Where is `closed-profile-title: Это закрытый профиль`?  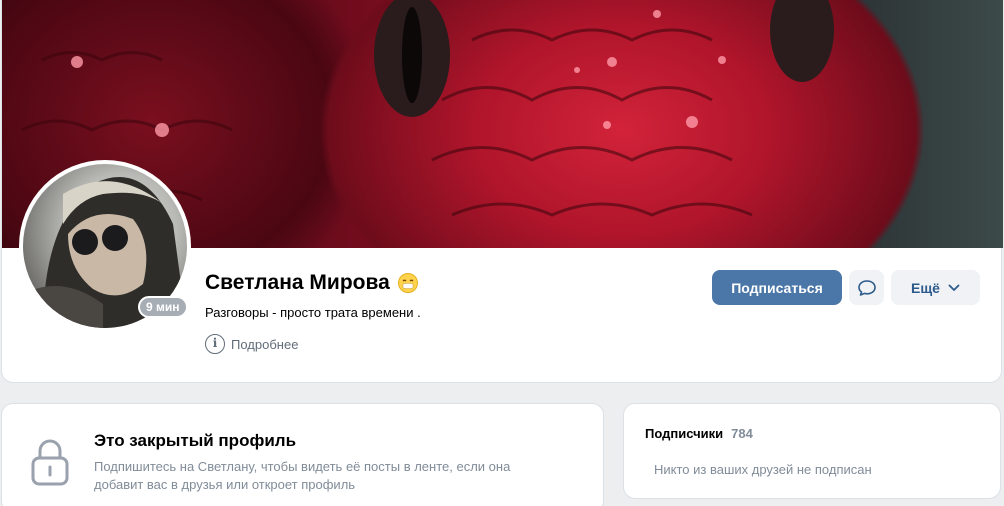
closed-profile-title: Это закрытый профиль is located at coordinates (195, 440).